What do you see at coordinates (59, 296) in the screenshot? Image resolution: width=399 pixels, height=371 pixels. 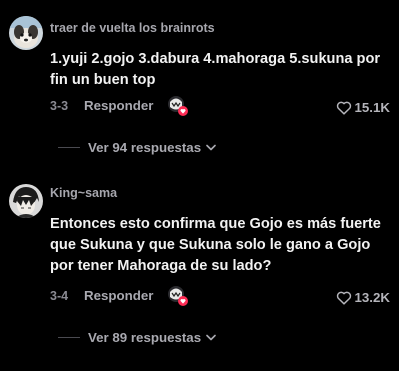 I see `comment-date: 3-4` at bounding box center [59, 296].